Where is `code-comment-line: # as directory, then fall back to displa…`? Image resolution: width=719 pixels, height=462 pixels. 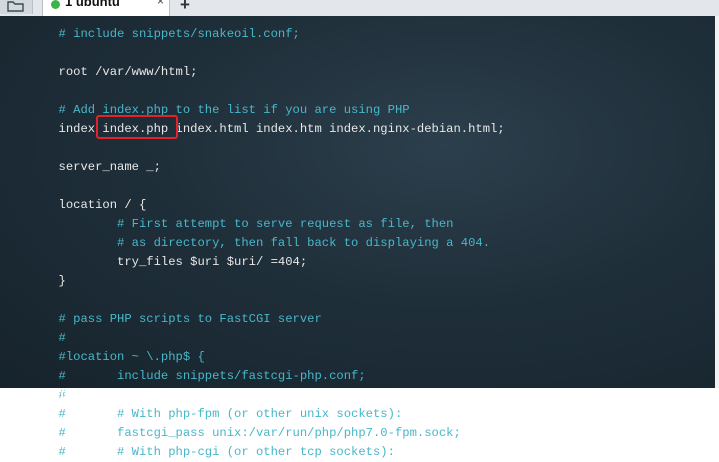 code-comment-line: # as directory, then fall back to displa… is located at coordinates (245, 243).